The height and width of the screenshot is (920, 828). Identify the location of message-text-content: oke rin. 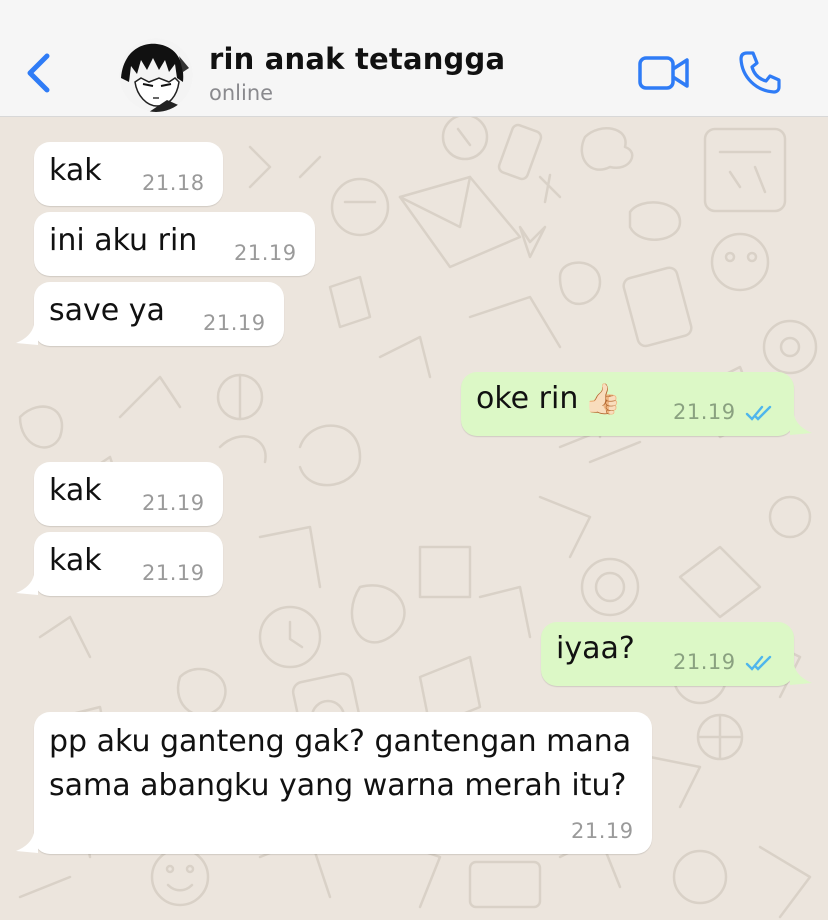
(527, 398).